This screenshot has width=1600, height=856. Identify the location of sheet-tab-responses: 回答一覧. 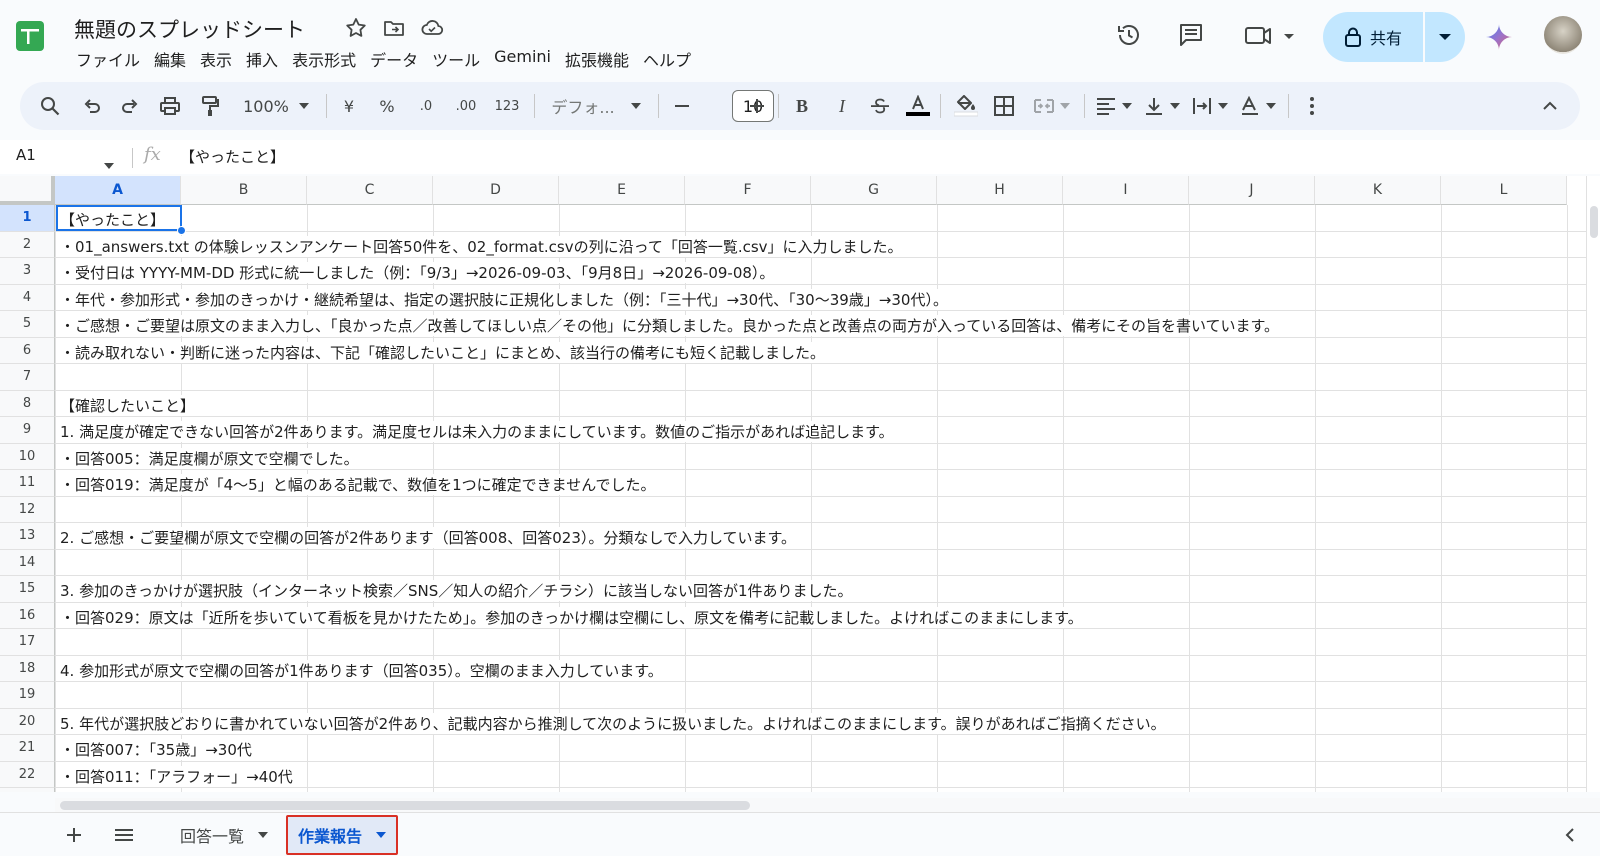
(224, 835).